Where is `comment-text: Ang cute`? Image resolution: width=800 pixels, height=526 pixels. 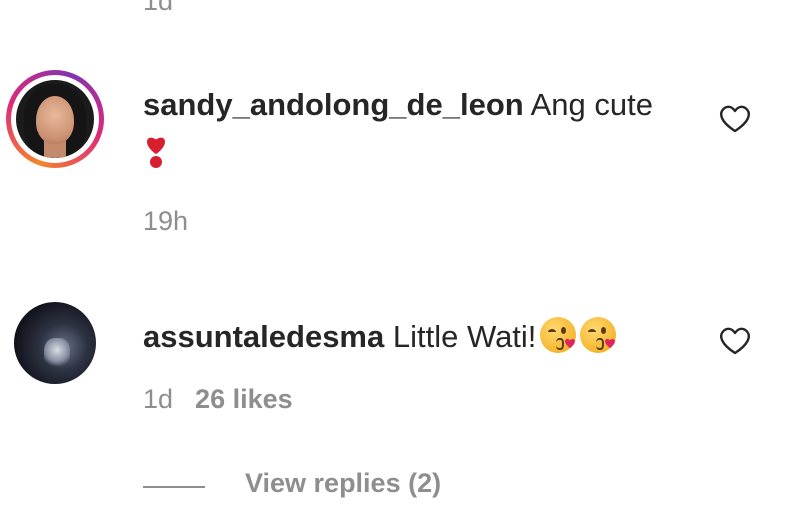
comment-text: Ang cute is located at coordinates (591, 104).